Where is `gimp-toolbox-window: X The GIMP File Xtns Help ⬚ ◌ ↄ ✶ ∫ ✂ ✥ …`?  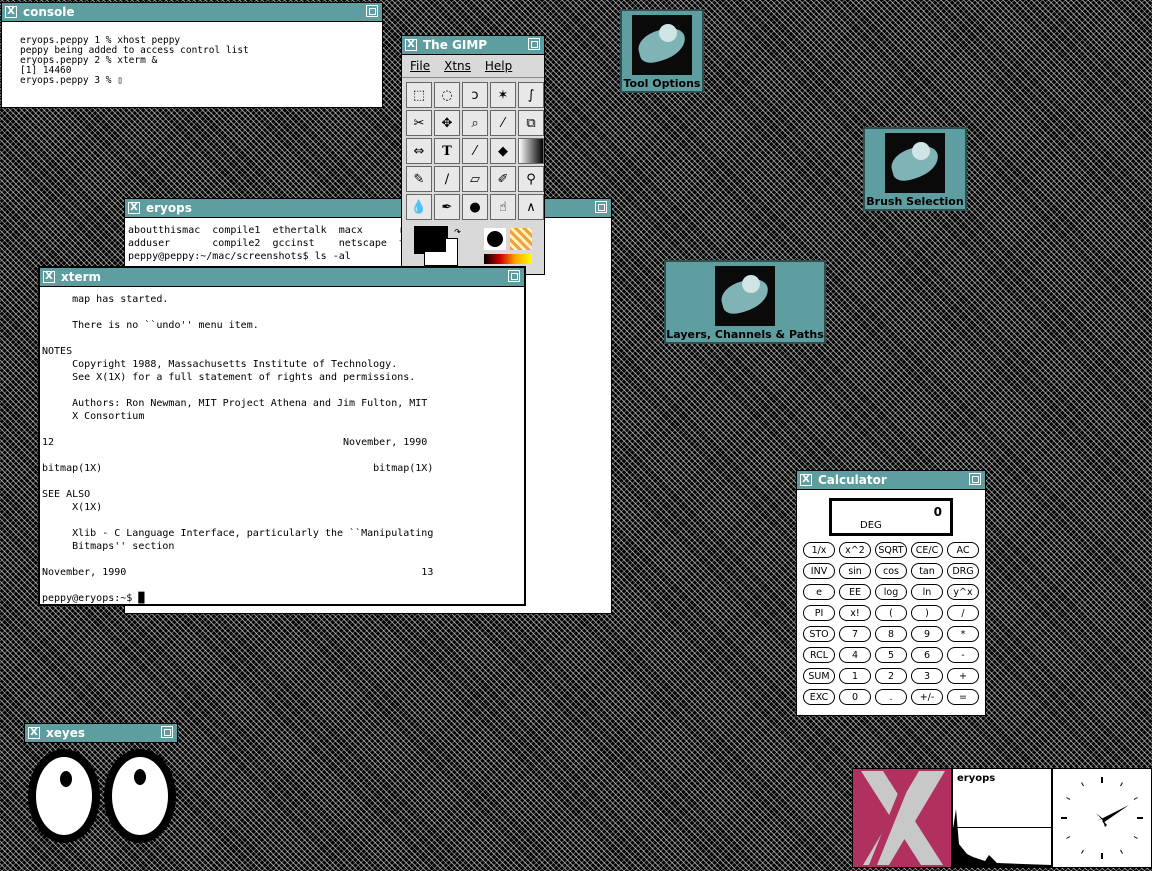 gimp-toolbox-window: X The GIMP File Xtns Help ⬚ ◌ ↄ ✶ ∫ ✂ ✥ … is located at coordinates (473, 155).